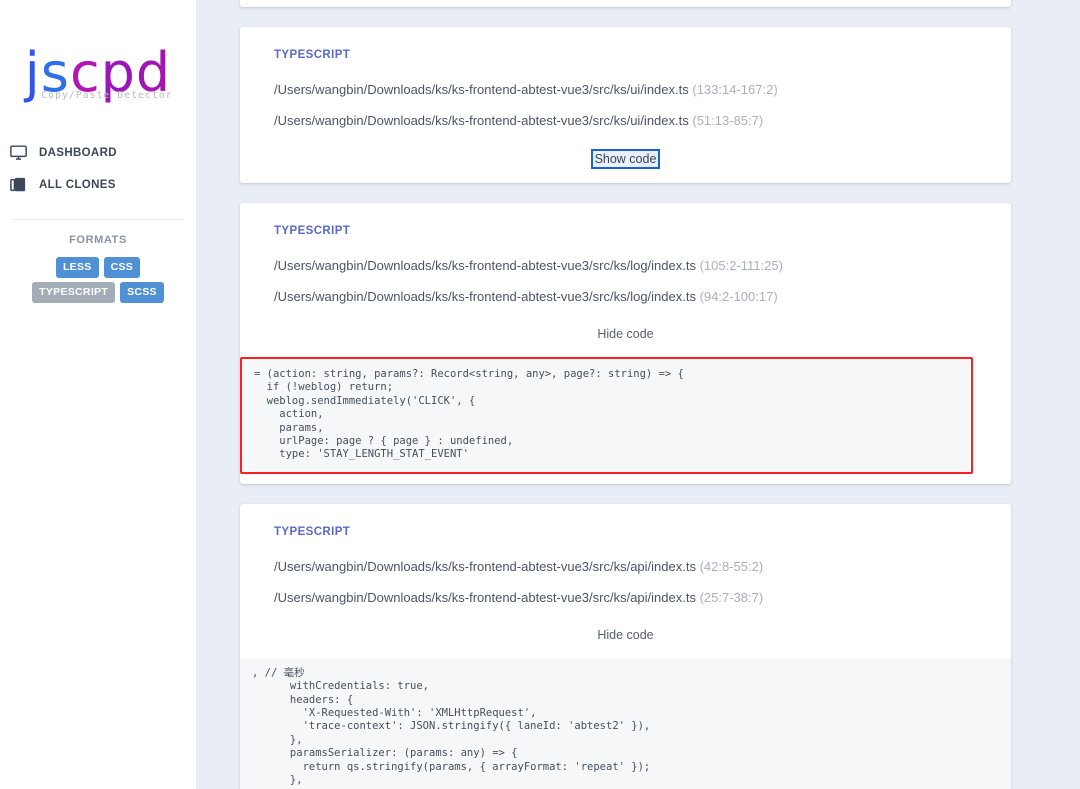 Image resolution: width=1080 pixels, height=789 pixels. I want to click on clone-card: Show code, so click(625, 3).